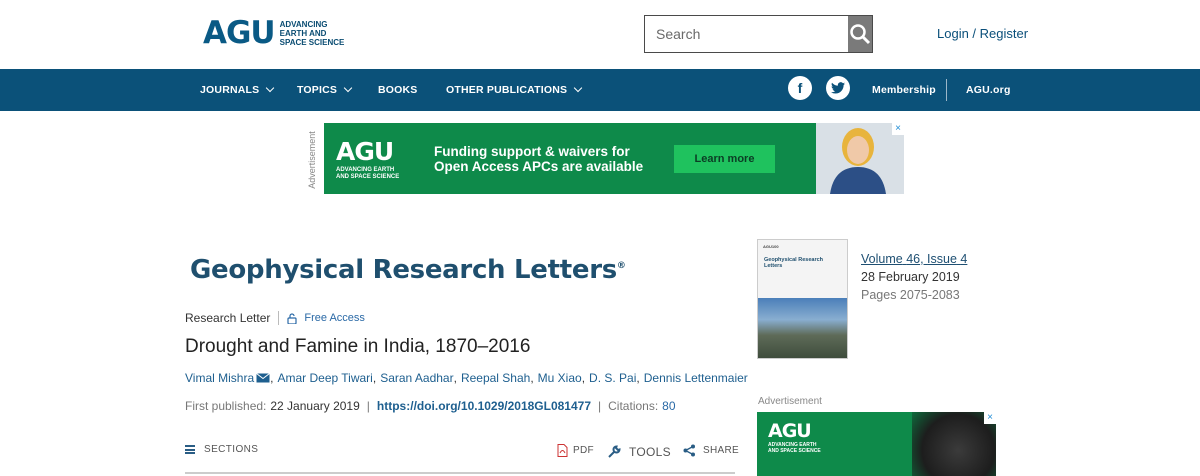 The image size is (1200, 476). What do you see at coordinates (263, 378) in the screenshot?
I see `envelope-icon` at bounding box center [263, 378].